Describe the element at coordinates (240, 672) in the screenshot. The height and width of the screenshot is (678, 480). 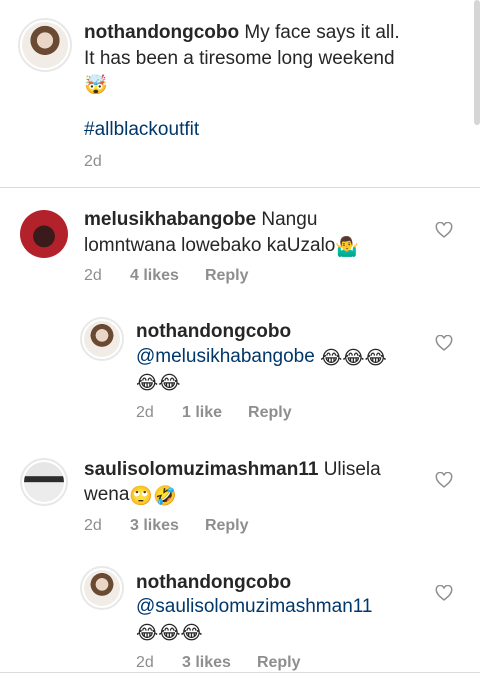
I see `bottom-divider` at that location.